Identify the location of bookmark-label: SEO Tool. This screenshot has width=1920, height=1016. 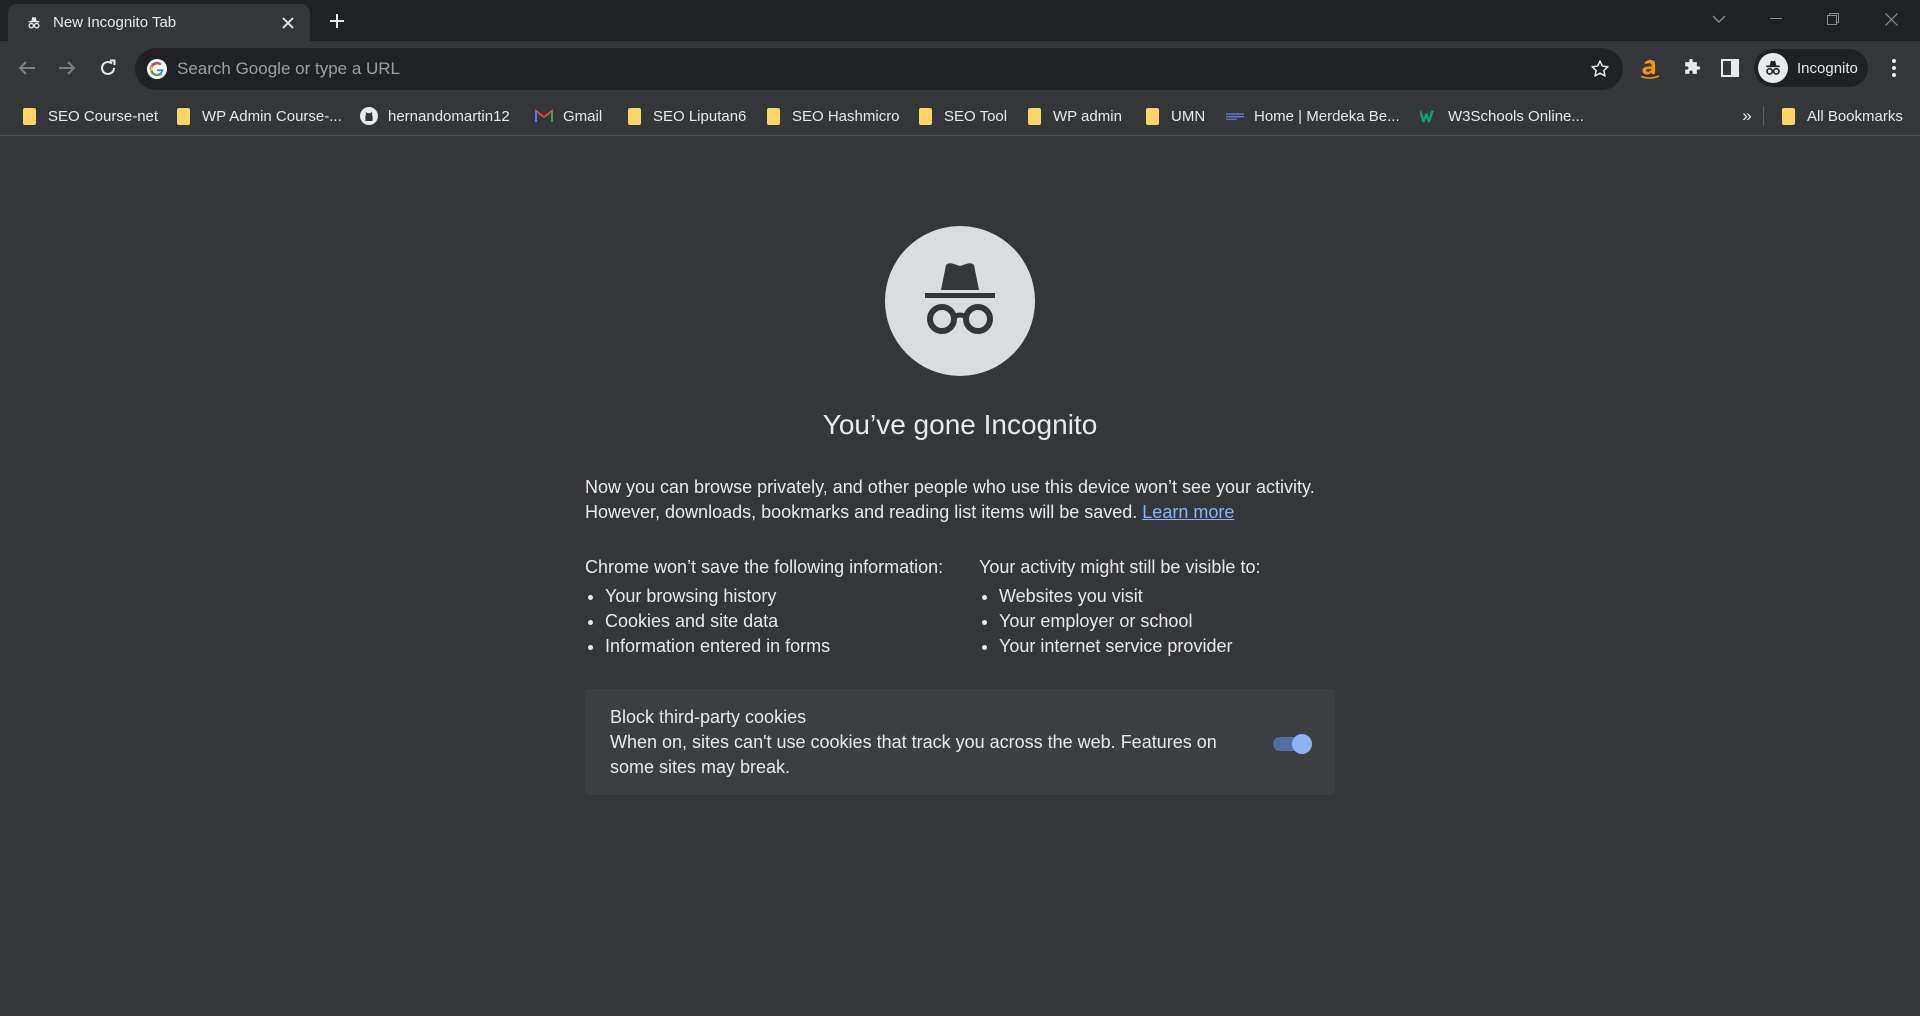
(976, 116).